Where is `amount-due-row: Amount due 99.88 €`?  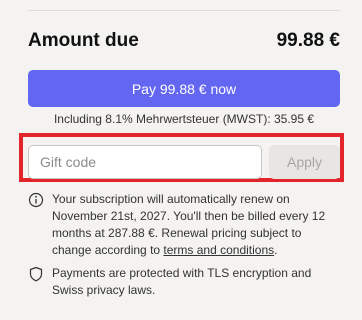
amount-due-row: Amount due 99.88 € is located at coordinates (184, 41).